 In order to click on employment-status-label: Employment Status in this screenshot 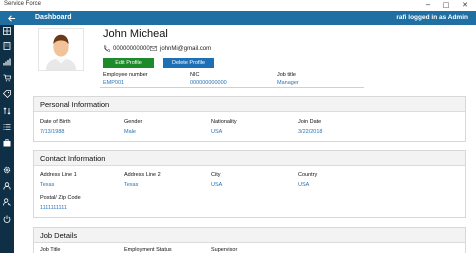, I will do `click(148, 250)`.